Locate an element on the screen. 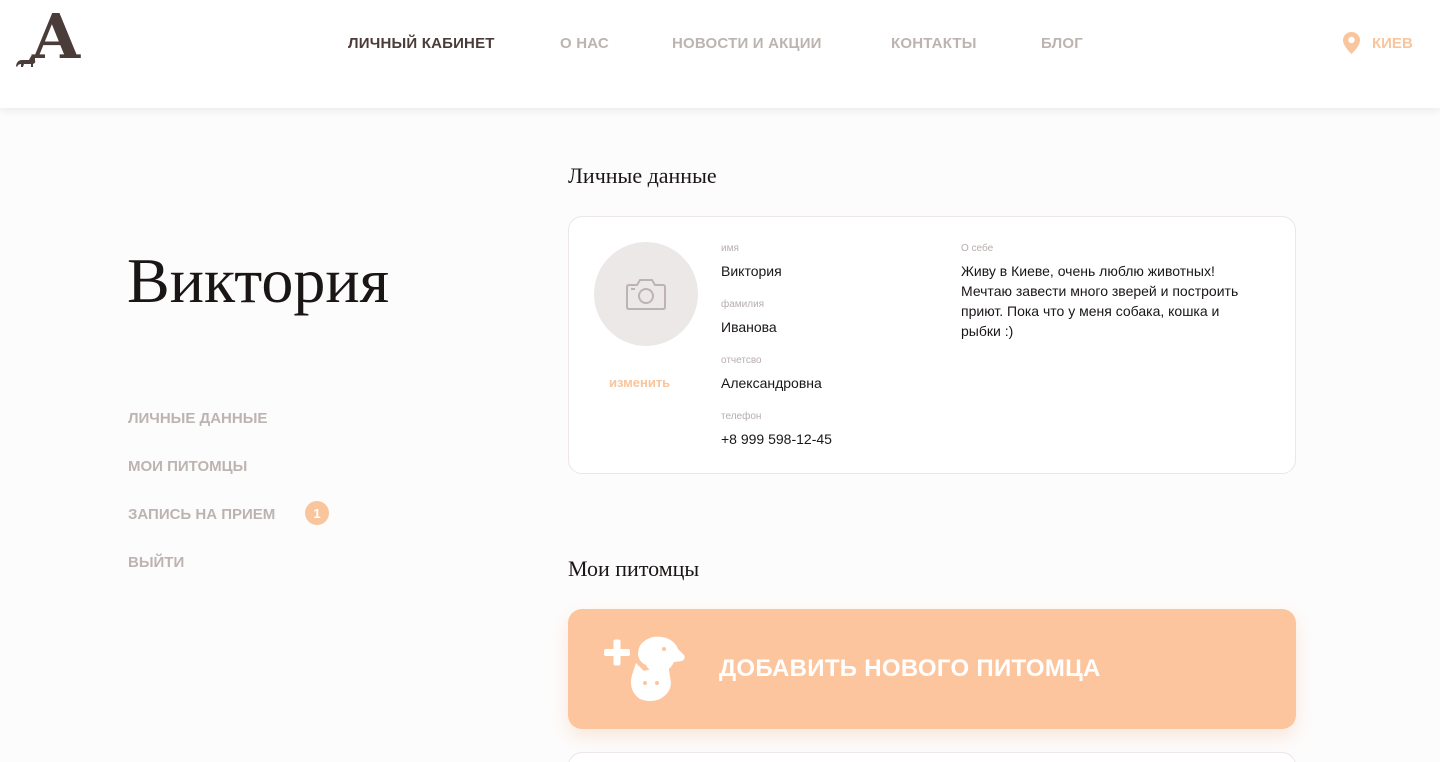 The height and width of the screenshot is (762, 1440). city-label: КИЕВ is located at coordinates (1392, 43).